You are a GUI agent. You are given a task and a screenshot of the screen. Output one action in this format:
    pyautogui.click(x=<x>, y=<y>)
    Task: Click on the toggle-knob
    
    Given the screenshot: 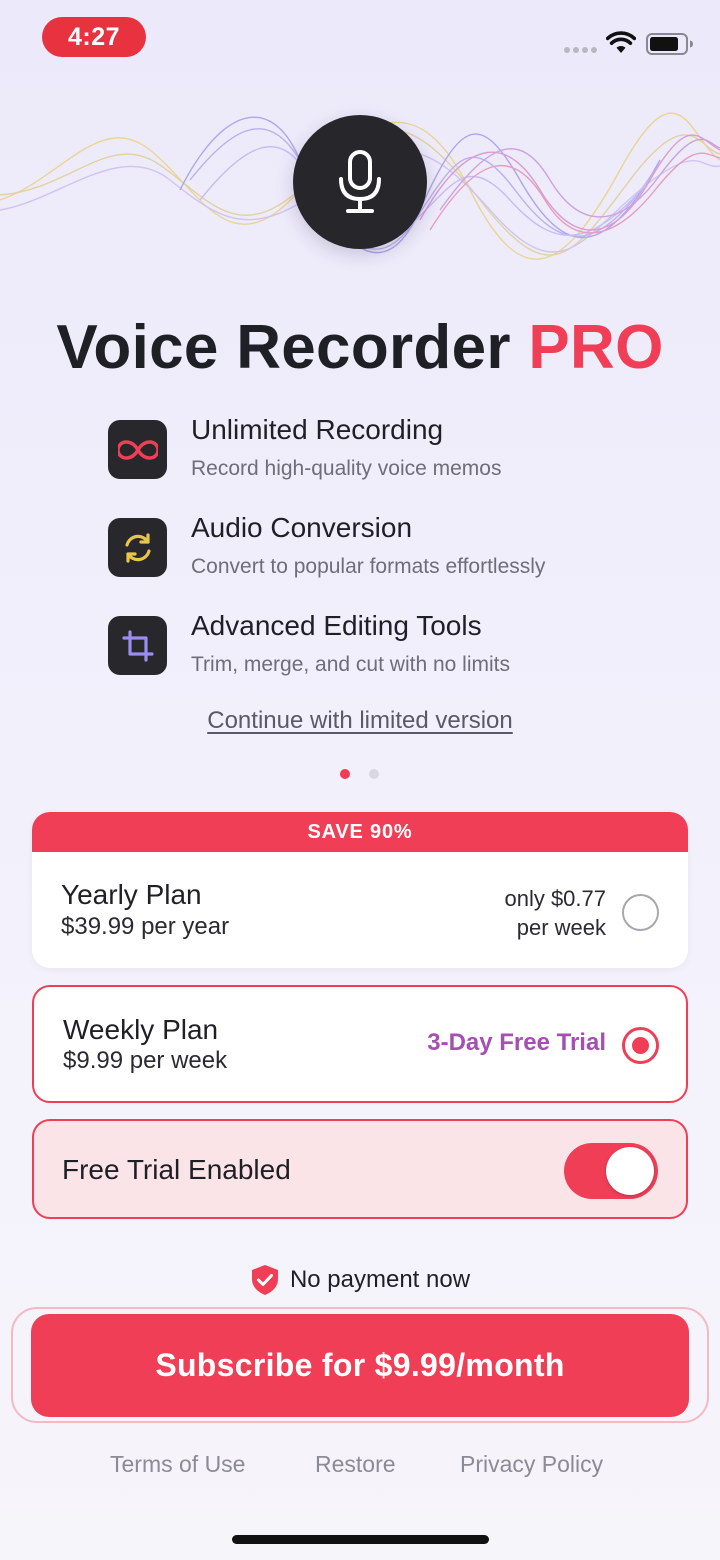 What is the action you would take?
    pyautogui.click(x=630, y=1171)
    